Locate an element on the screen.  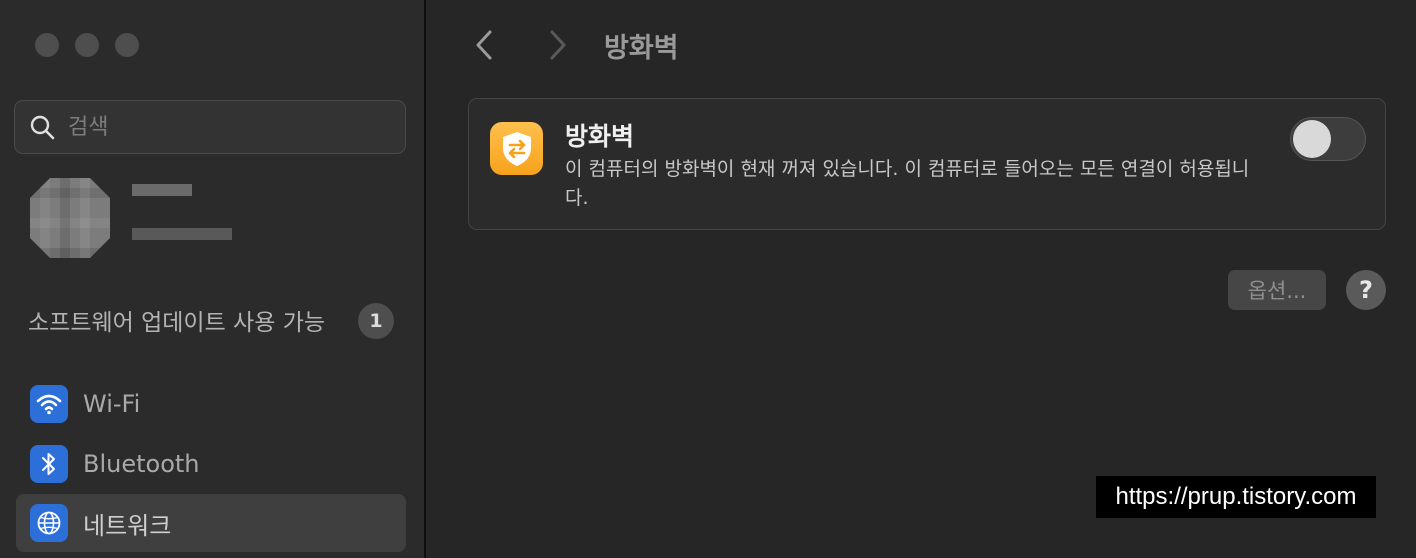
sidebar-item-label: Wi-Fi is located at coordinates (112, 404).